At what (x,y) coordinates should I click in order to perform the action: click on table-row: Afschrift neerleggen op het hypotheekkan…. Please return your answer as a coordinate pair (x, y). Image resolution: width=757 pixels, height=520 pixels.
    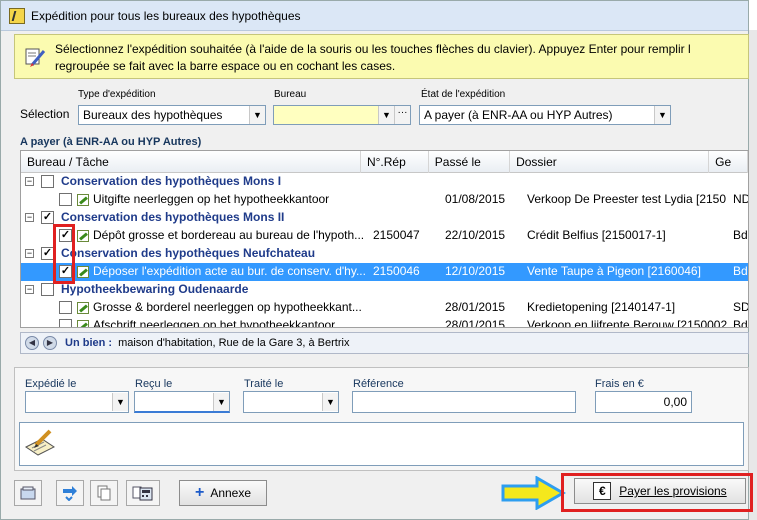
    Looking at the image, I should click on (385, 322).